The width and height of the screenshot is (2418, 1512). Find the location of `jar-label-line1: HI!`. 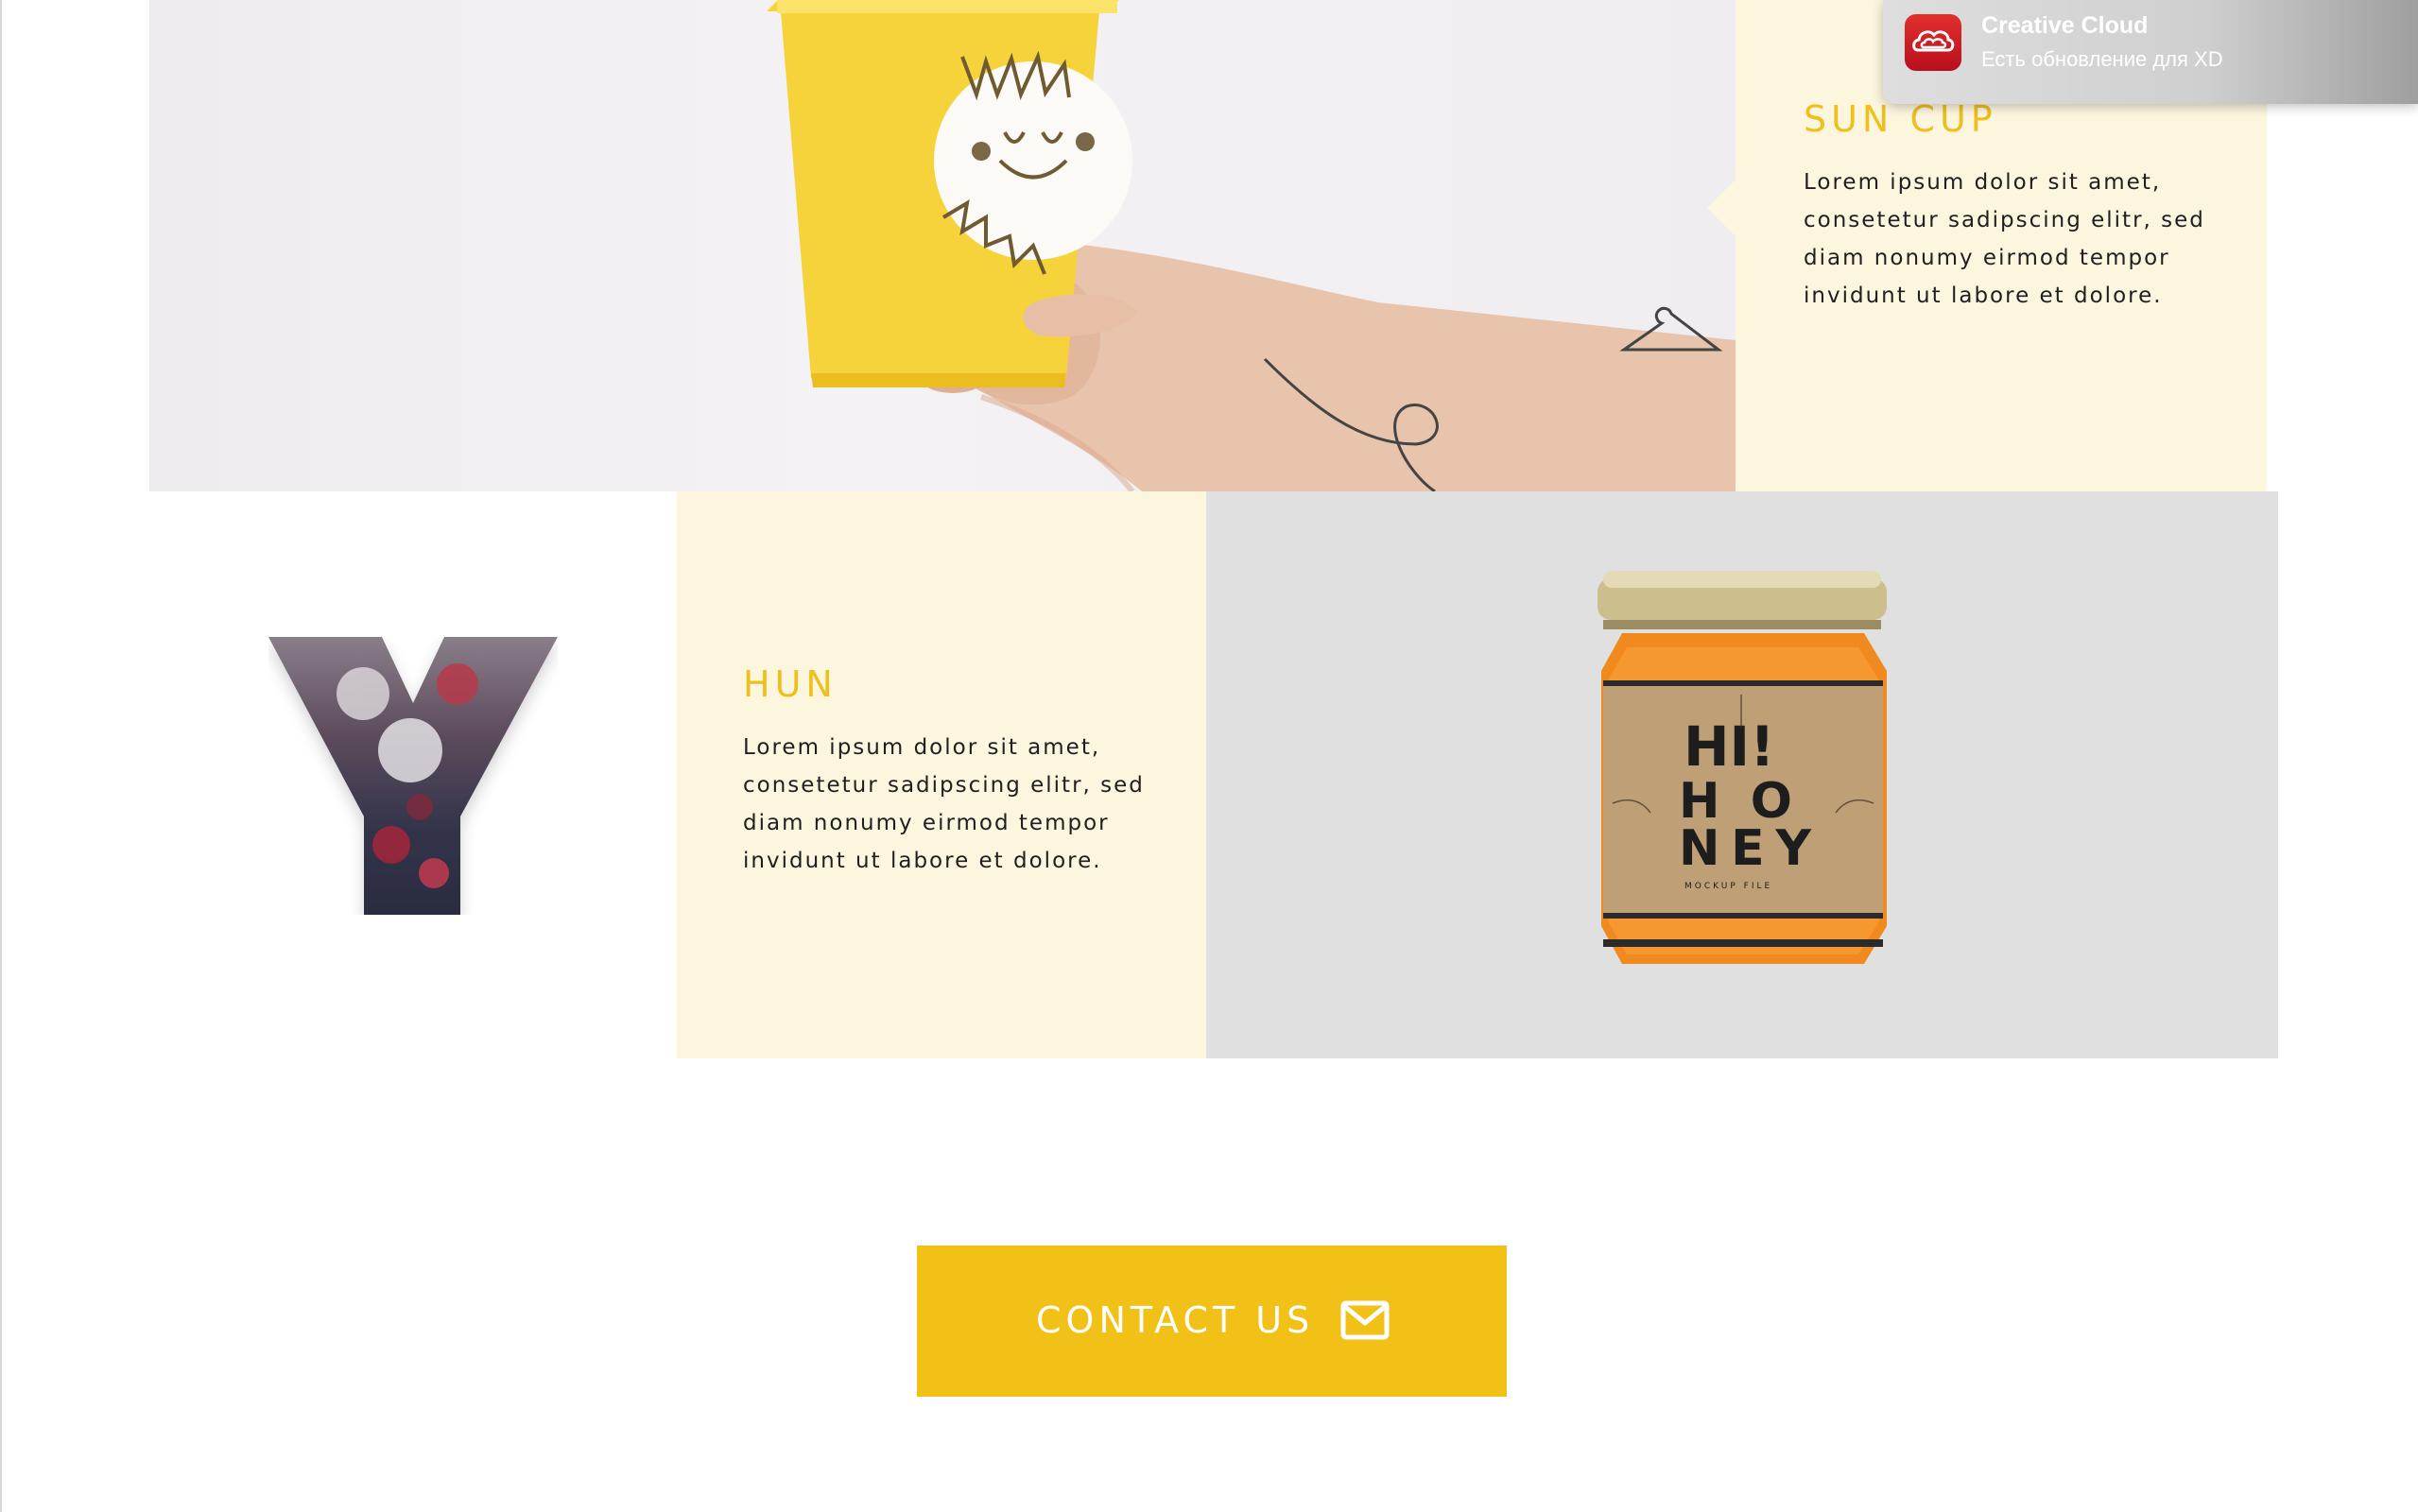

jar-label-line1: HI! is located at coordinates (1730, 746).